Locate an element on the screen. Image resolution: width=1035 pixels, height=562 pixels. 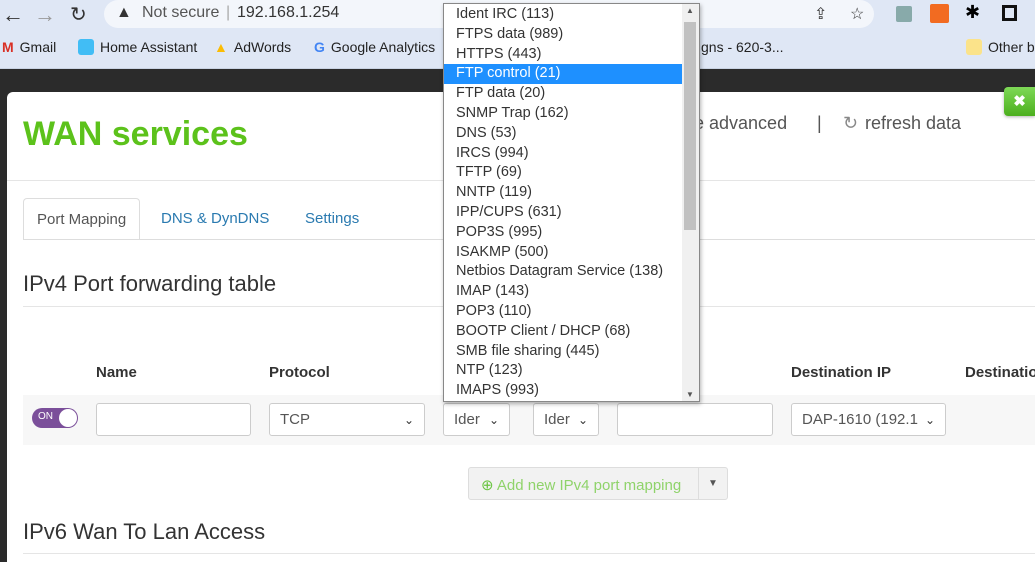
dropdown-option: Ident IRC (113) is located at coordinates (563, 15).